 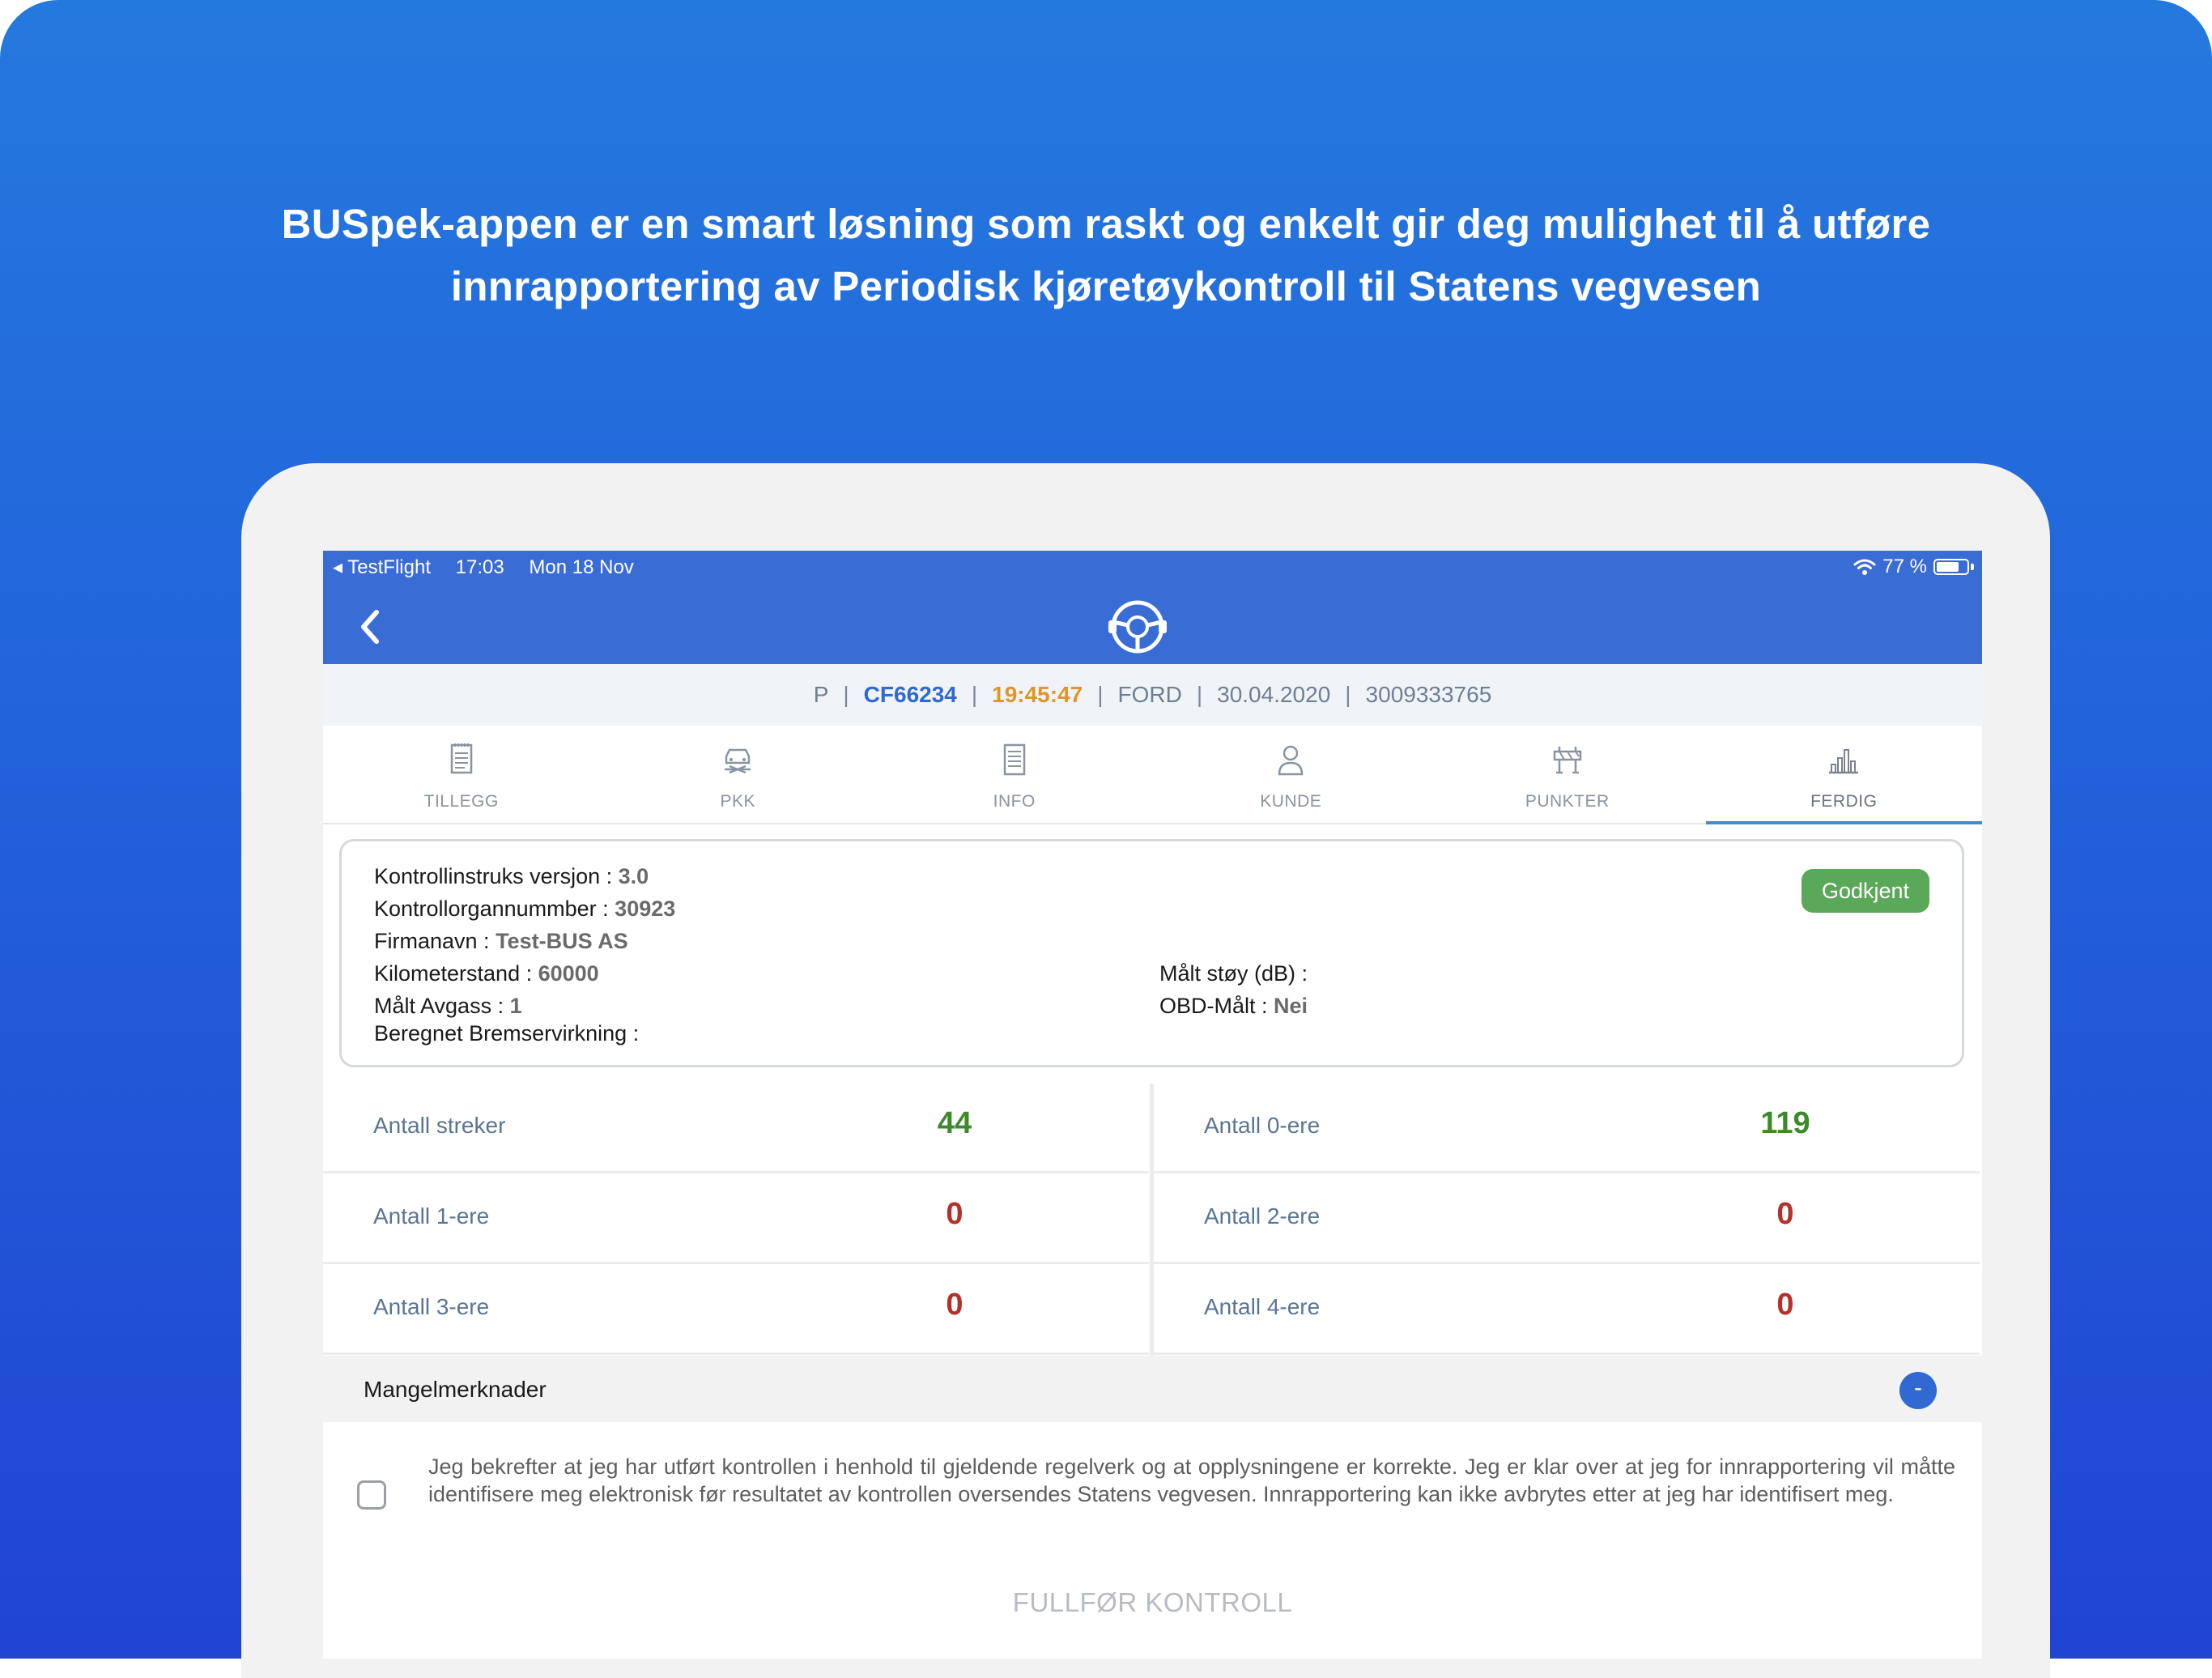 I want to click on count-cell: Antall 4-ere 0, so click(x=1567, y=1310).